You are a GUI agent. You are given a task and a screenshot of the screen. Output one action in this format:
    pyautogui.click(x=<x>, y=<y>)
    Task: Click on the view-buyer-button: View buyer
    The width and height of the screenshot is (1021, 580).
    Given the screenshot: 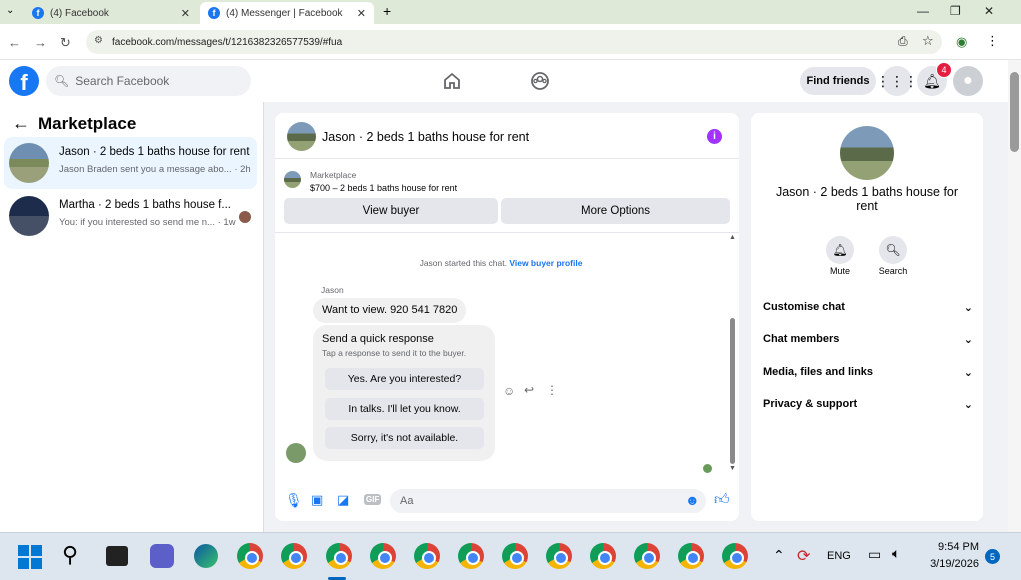 What is the action you would take?
    pyautogui.click(x=391, y=211)
    